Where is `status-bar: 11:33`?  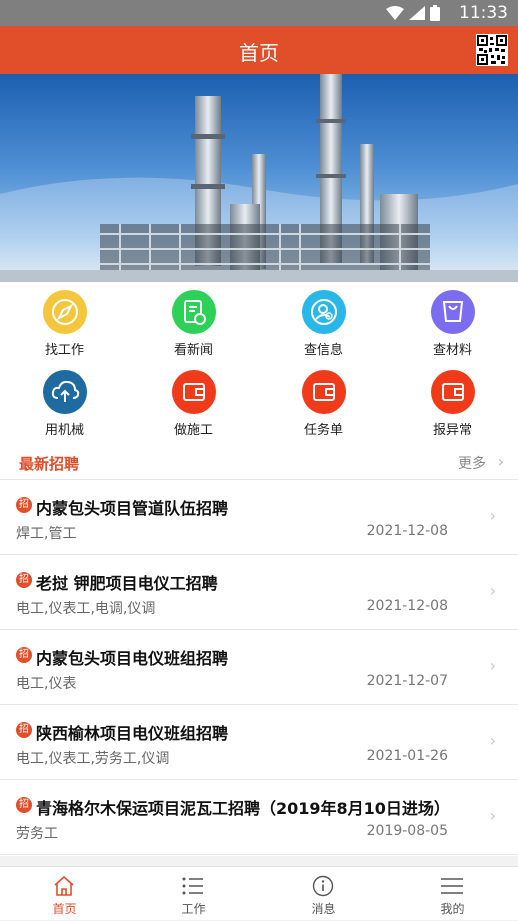 status-bar: 11:33 is located at coordinates (259, 13).